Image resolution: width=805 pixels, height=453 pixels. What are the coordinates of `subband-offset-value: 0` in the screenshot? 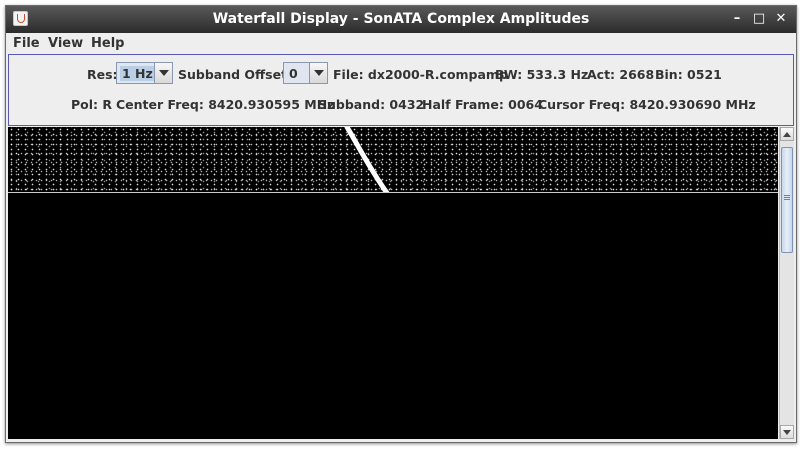 It's located at (293, 73).